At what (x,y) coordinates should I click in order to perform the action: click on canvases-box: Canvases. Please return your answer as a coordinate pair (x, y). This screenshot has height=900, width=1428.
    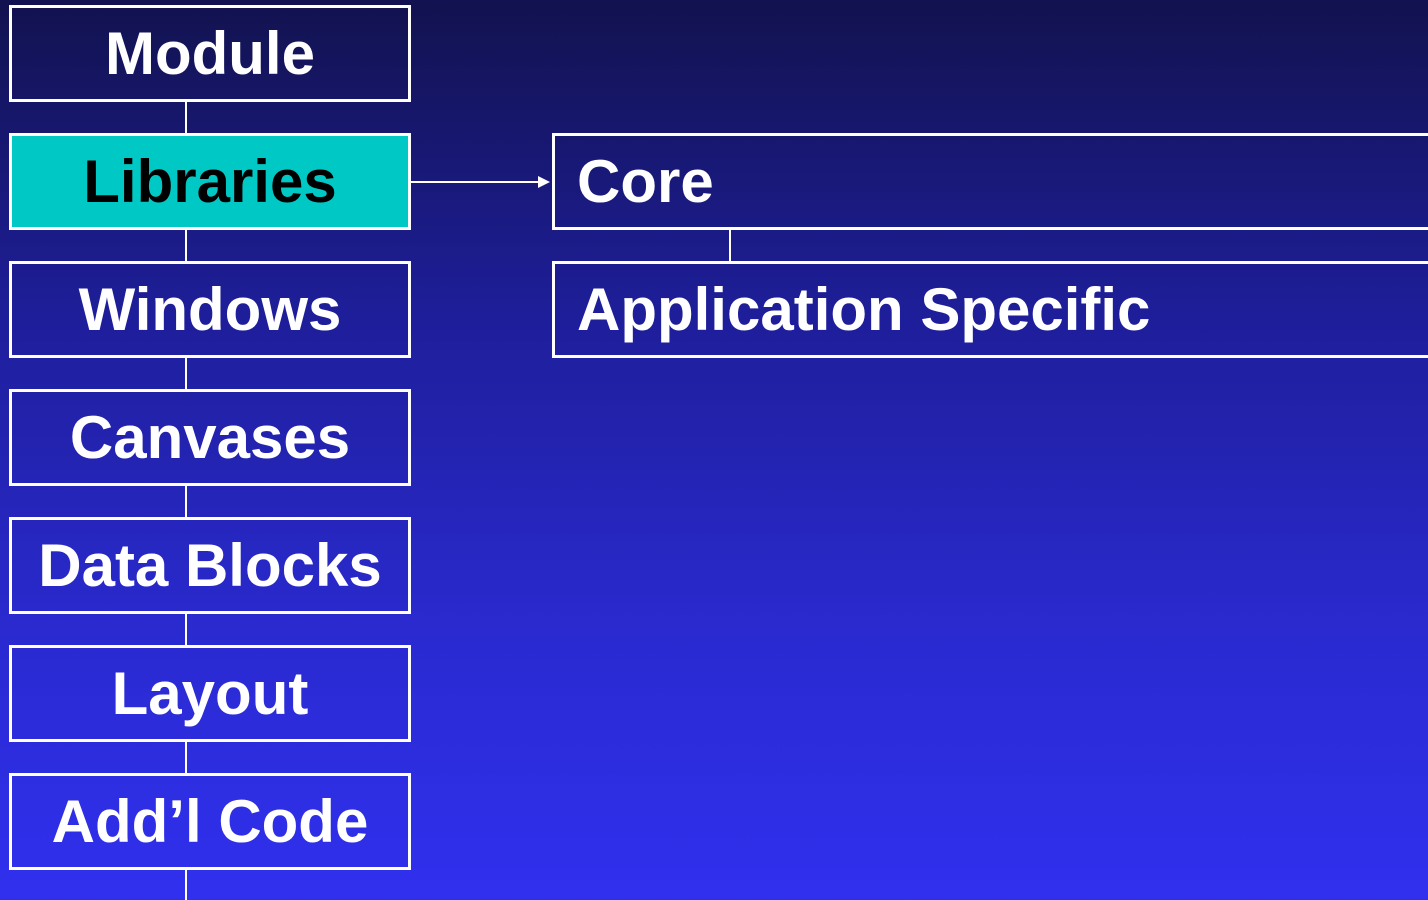
    Looking at the image, I should click on (210, 437).